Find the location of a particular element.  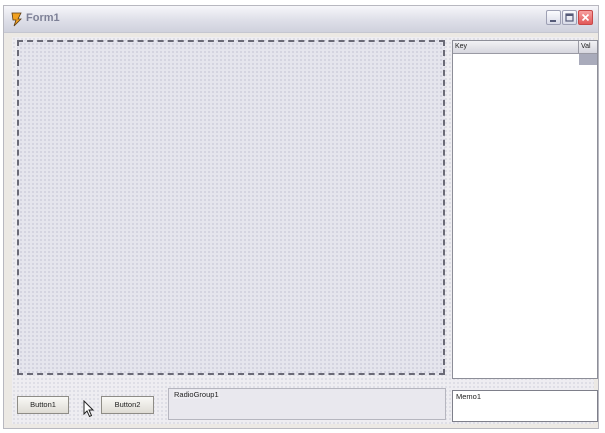

maximize-button is located at coordinates (569, 17).